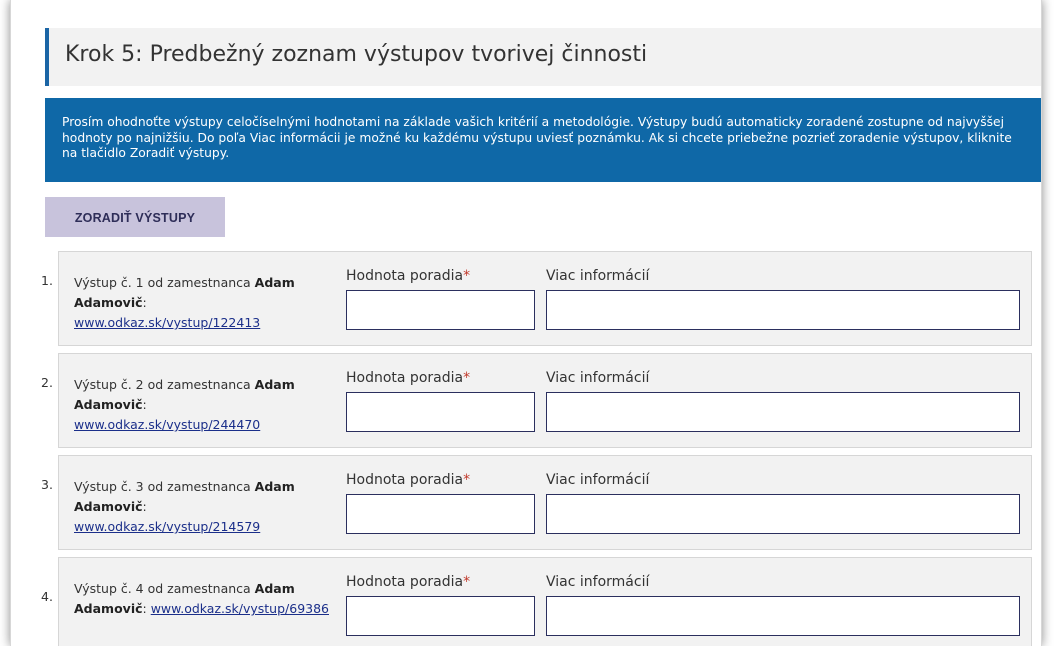  I want to click on output-link: www.odkaz.sk/vystup/244470, so click(167, 424).